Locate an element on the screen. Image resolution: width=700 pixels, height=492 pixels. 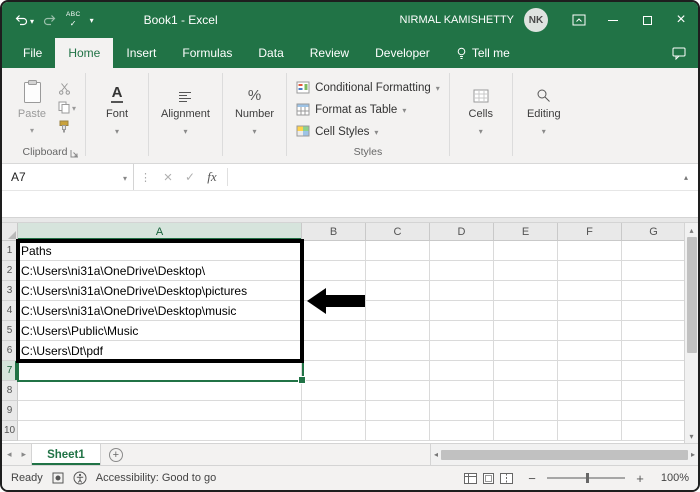
name-box: A7 is located at coordinates (68, 177).